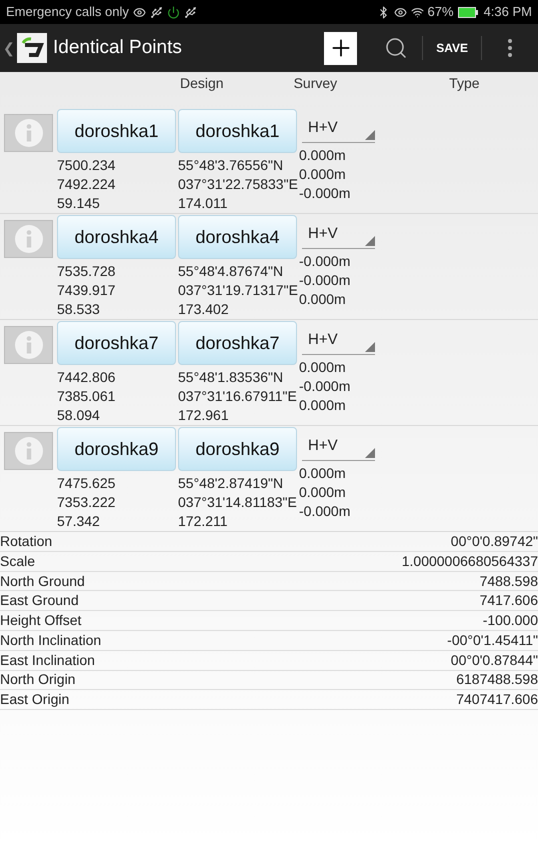  What do you see at coordinates (18, 561) in the screenshot?
I see `result-label: Scale` at bounding box center [18, 561].